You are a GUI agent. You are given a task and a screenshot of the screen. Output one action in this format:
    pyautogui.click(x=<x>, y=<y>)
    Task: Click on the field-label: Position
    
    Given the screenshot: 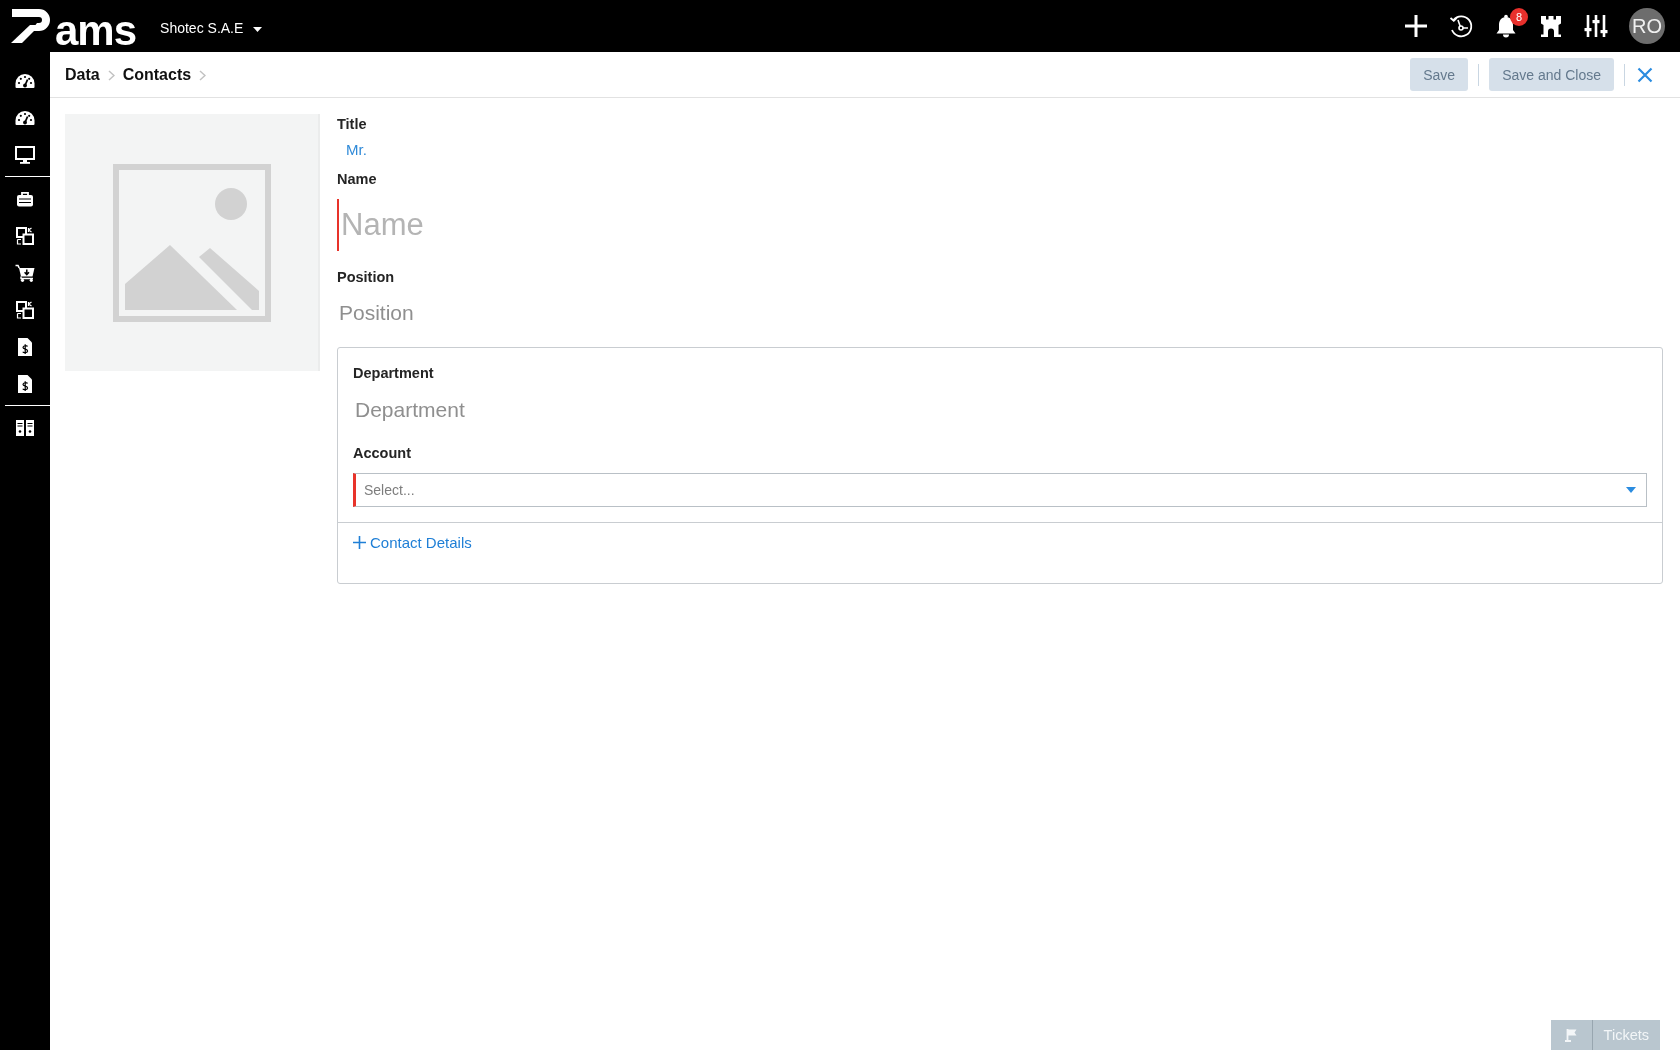 What is the action you would take?
    pyautogui.click(x=366, y=277)
    